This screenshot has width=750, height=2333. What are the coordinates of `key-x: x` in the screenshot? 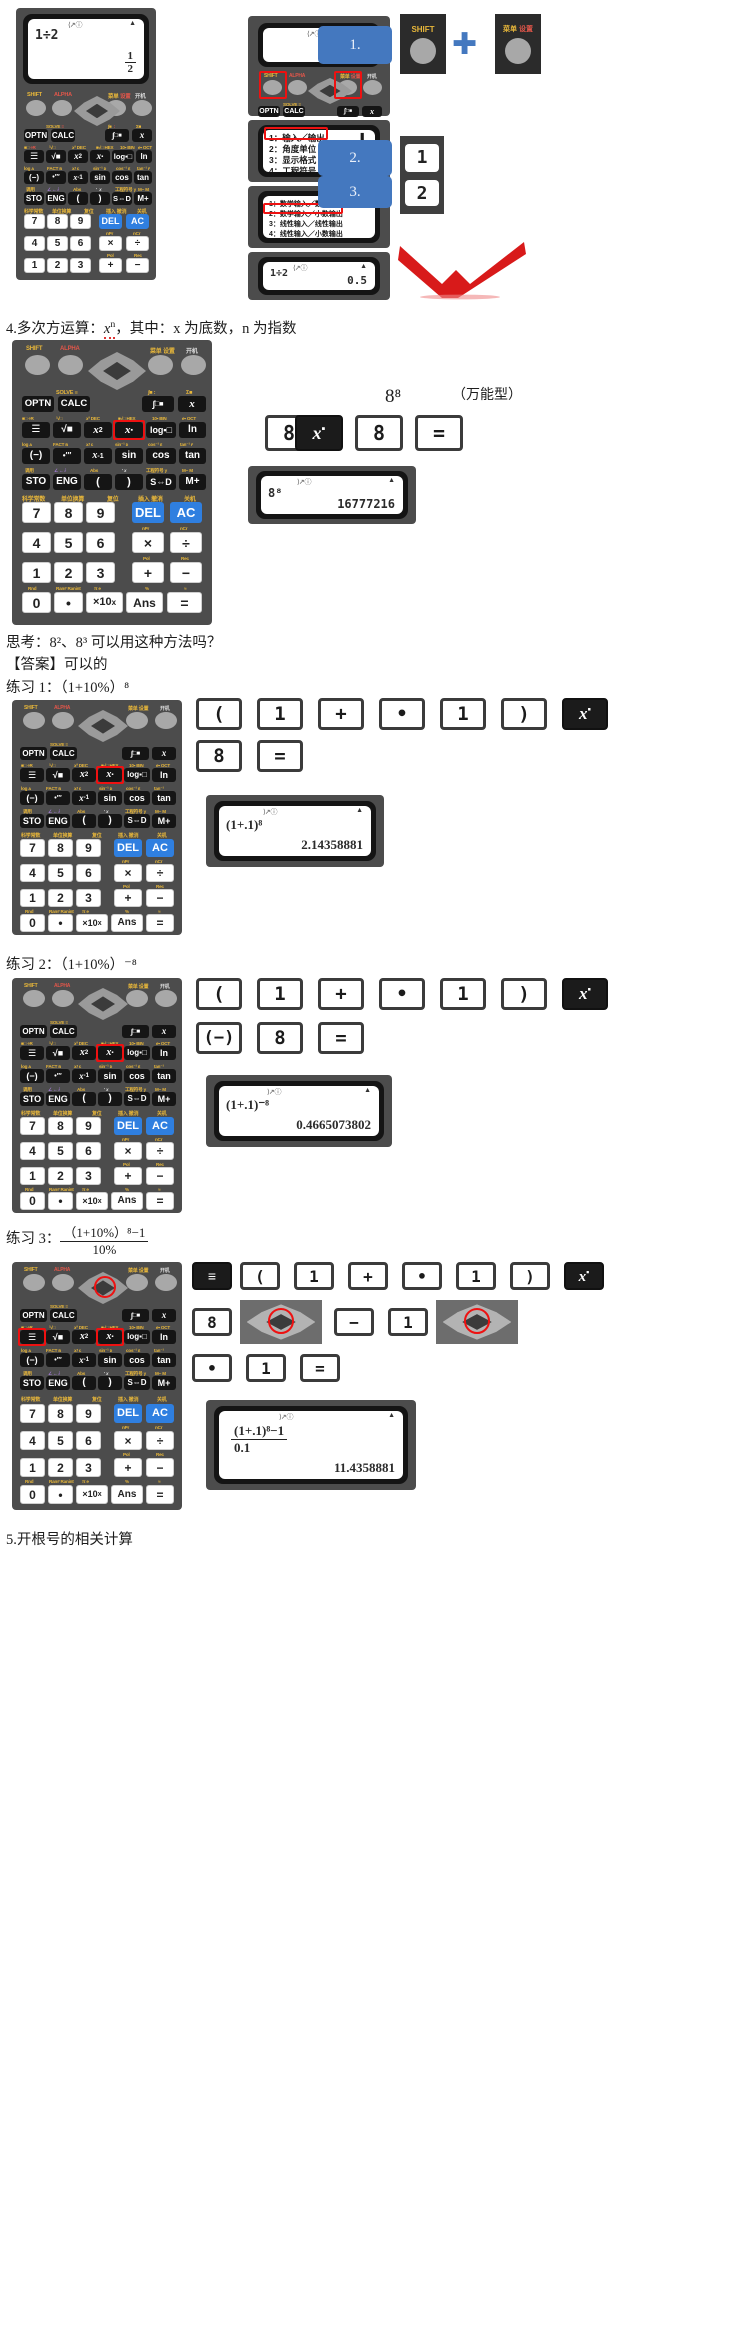 It's located at (142, 135).